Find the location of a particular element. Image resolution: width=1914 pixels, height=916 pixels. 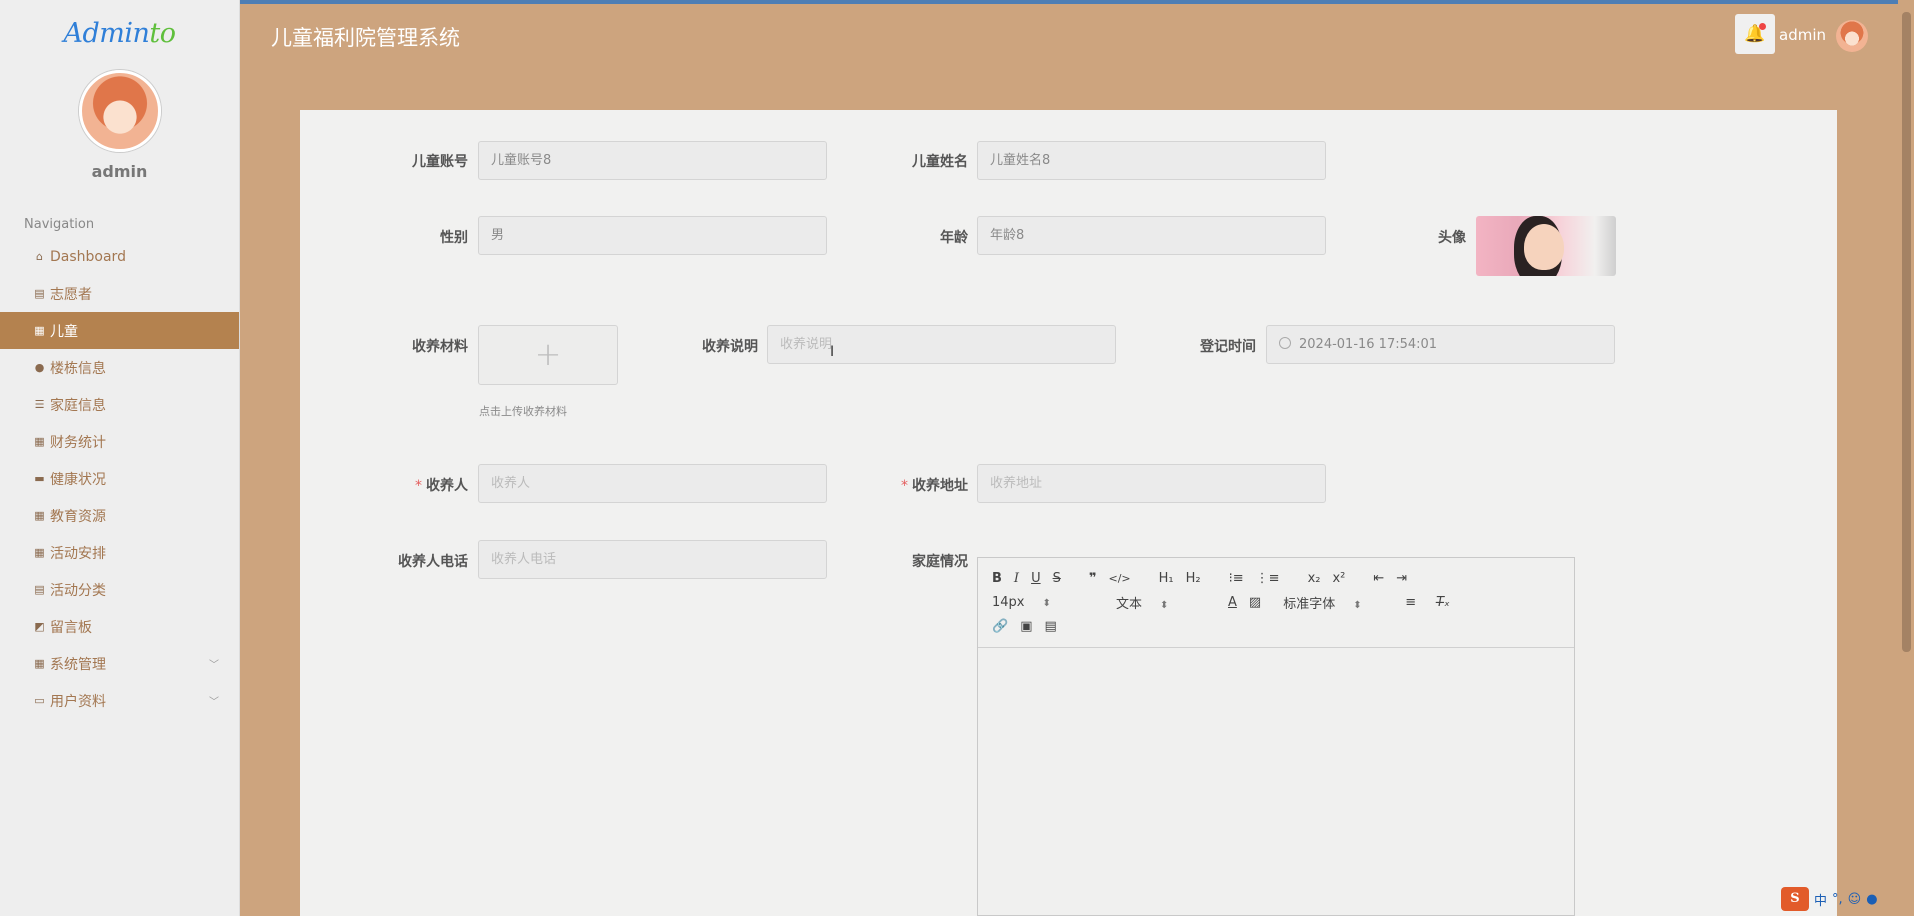

heading2-icon: H₂ is located at coordinates (1193, 578).